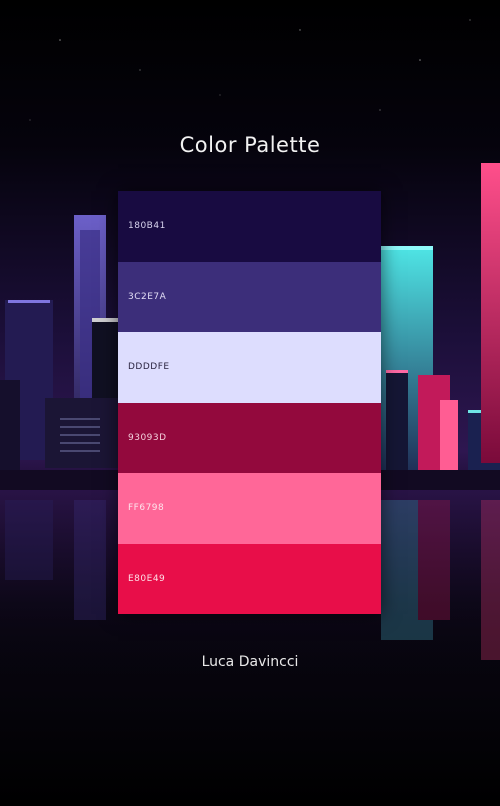  I want to click on swatch-hex-label: 3C2E7A, so click(147, 296).